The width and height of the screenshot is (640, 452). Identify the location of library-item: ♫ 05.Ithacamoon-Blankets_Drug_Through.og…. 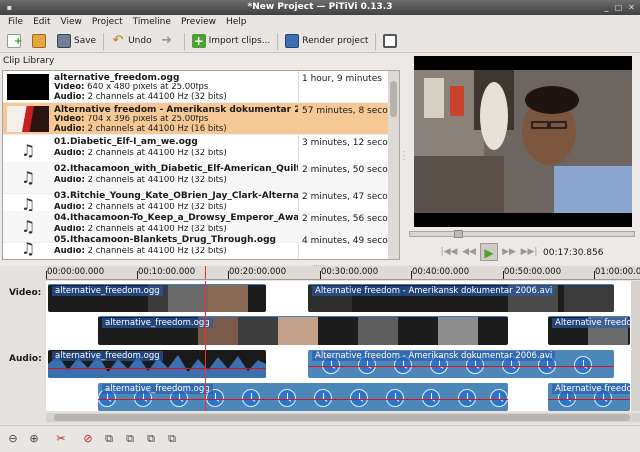
(201, 246).